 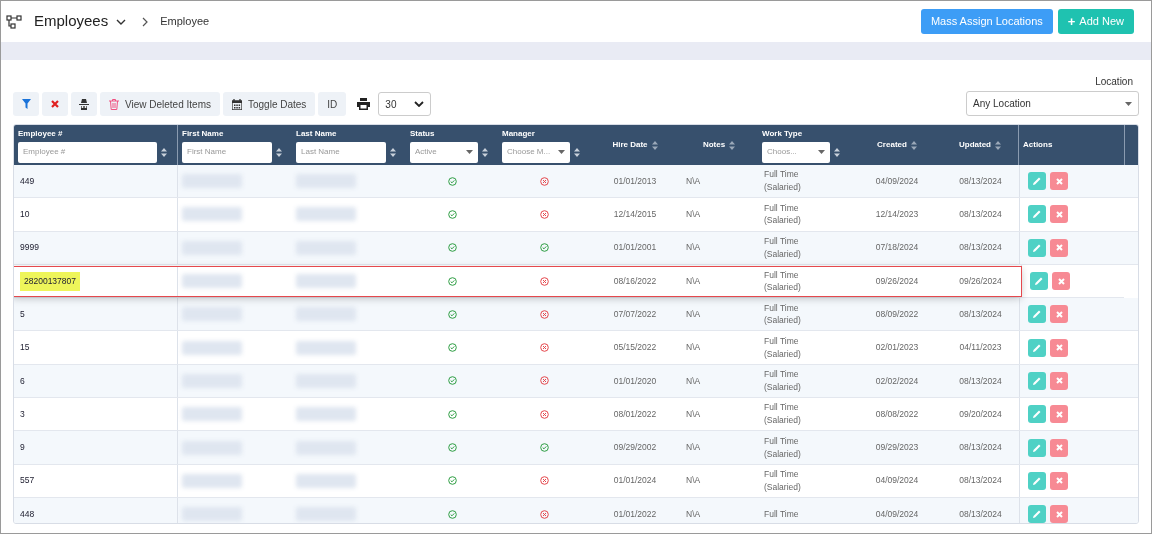 I want to click on column-header: Last Name, so click(x=317, y=133).